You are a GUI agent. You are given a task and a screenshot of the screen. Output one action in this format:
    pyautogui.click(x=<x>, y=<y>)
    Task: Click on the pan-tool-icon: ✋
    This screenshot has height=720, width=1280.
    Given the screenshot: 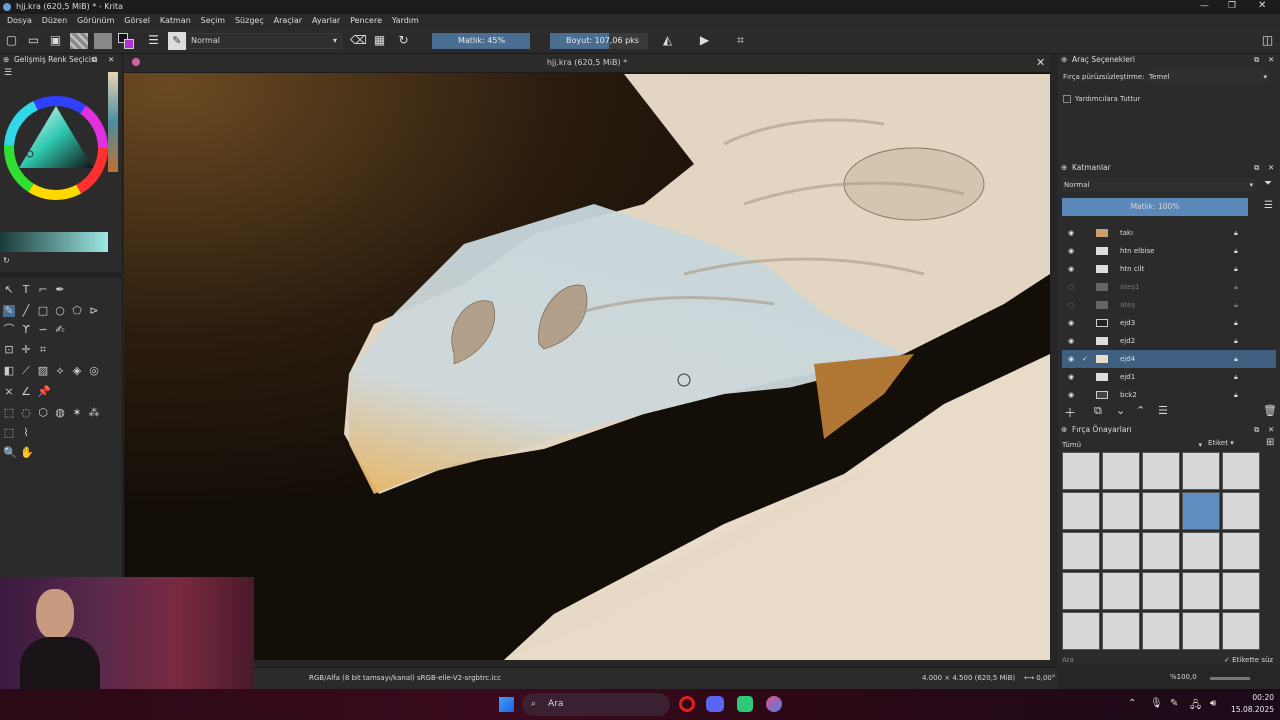 What is the action you would take?
    pyautogui.click(x=27, y=453)
    